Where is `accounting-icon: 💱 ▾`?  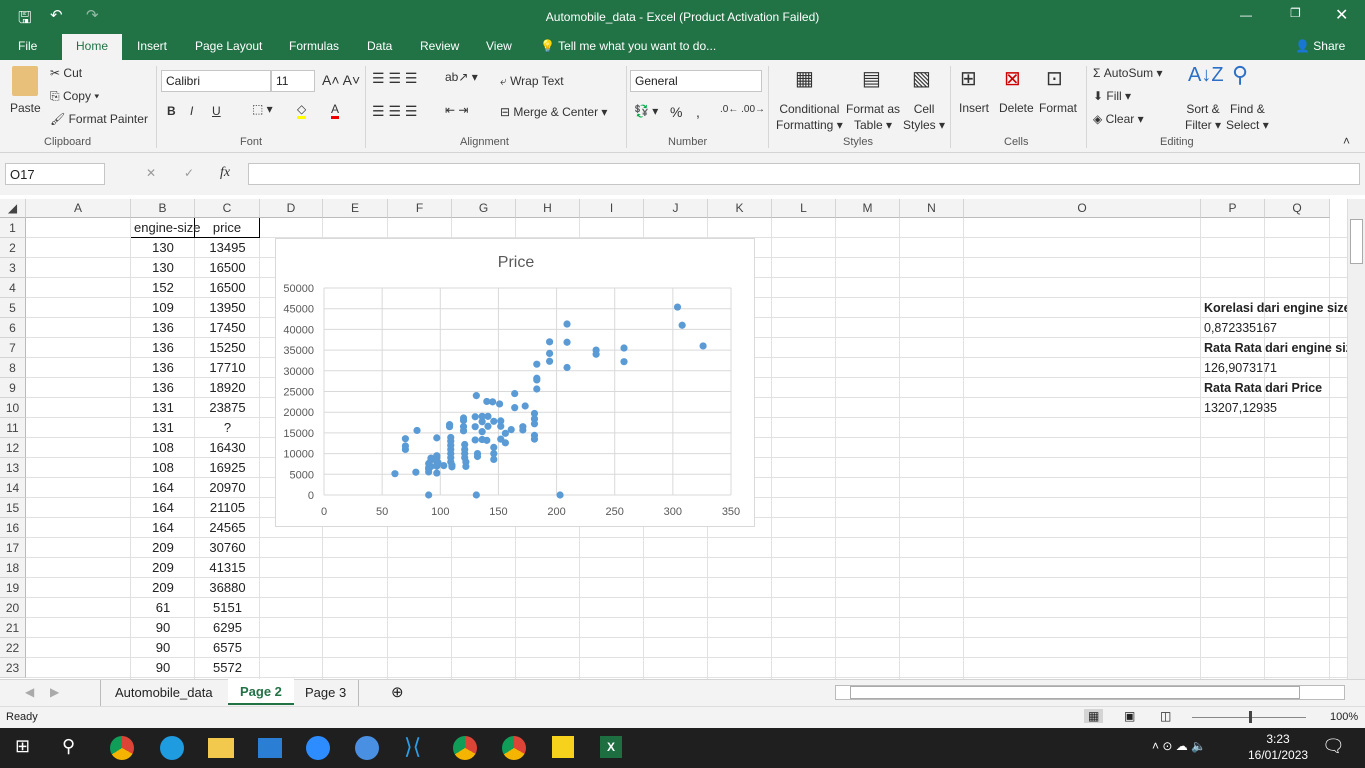 accounting-icon: 💱 ▾ is located at coordinates (646, 111).